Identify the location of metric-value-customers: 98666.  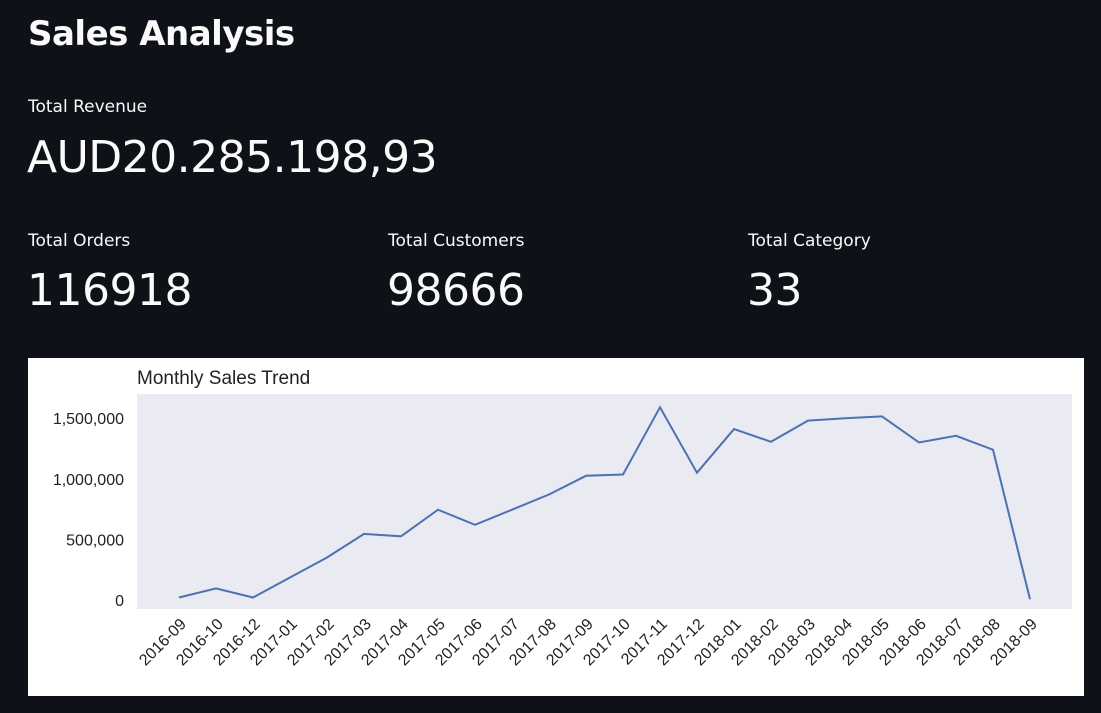
(456, 290).